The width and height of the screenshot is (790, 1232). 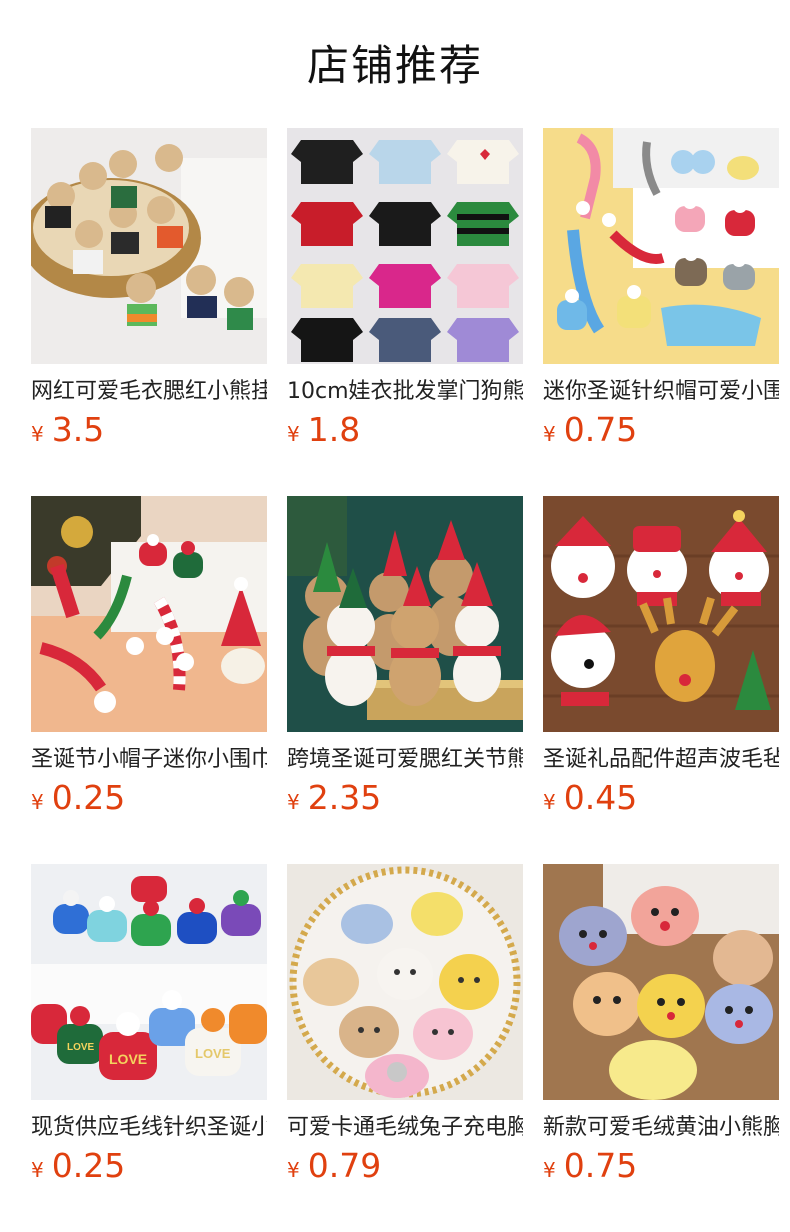 What do you see at coordinates (661, 392) in the screenshot?
I see `product-title: 迷你圣诞针织帽可爱小围巾` at bounding box center [661, 392].